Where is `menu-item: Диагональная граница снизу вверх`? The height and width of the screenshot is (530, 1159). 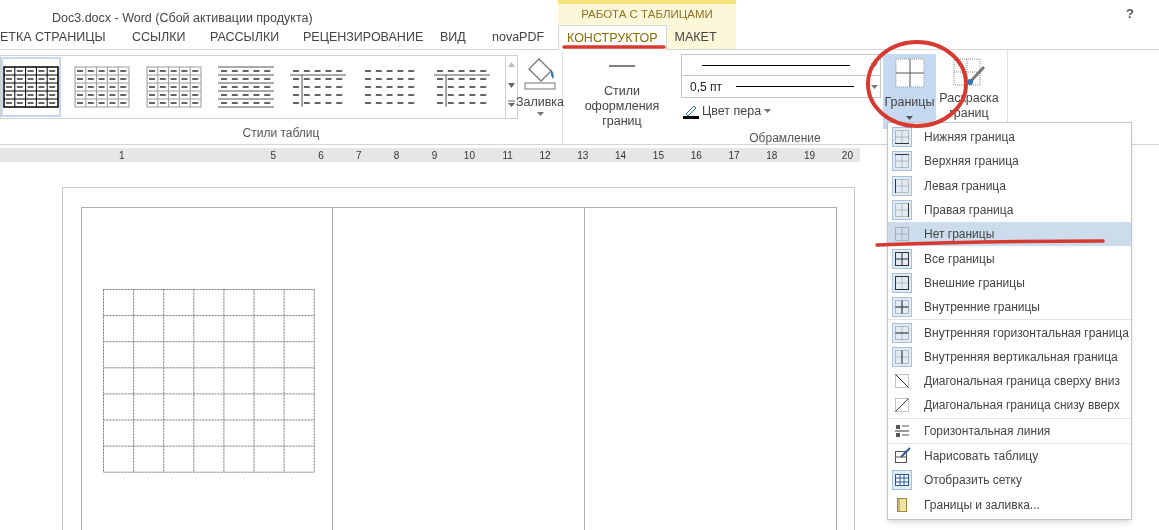 menu-item: Диагональная граница снизу вверх is located at coordinates (1009, 405).